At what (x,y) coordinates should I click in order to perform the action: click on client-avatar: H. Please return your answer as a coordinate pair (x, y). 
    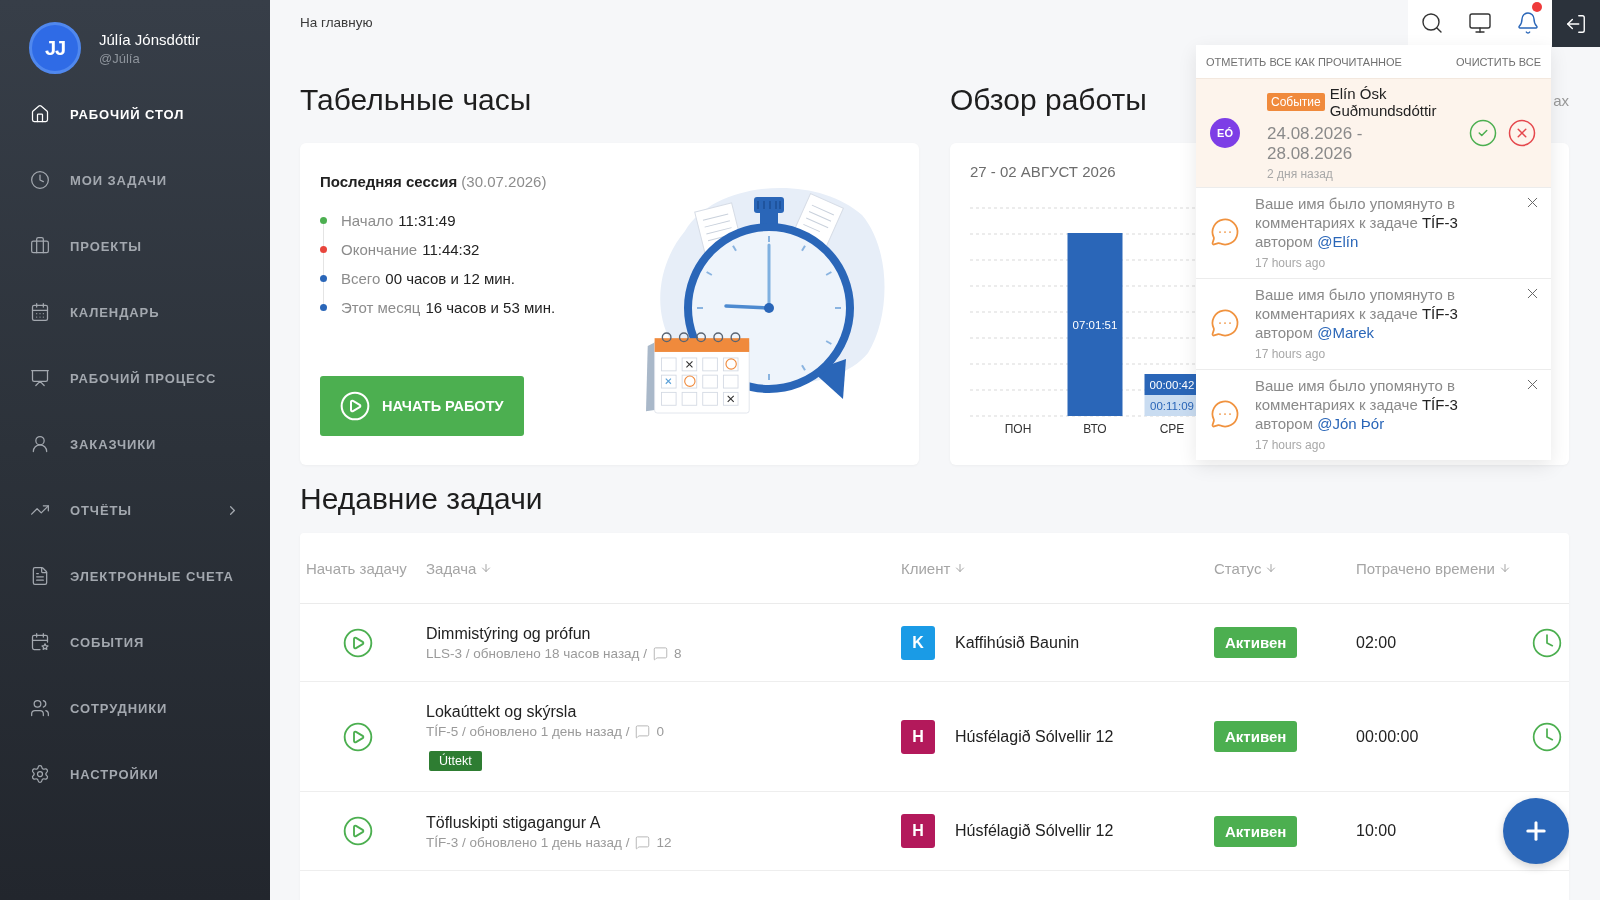
    Looking at the image, I should click on (918, 831).